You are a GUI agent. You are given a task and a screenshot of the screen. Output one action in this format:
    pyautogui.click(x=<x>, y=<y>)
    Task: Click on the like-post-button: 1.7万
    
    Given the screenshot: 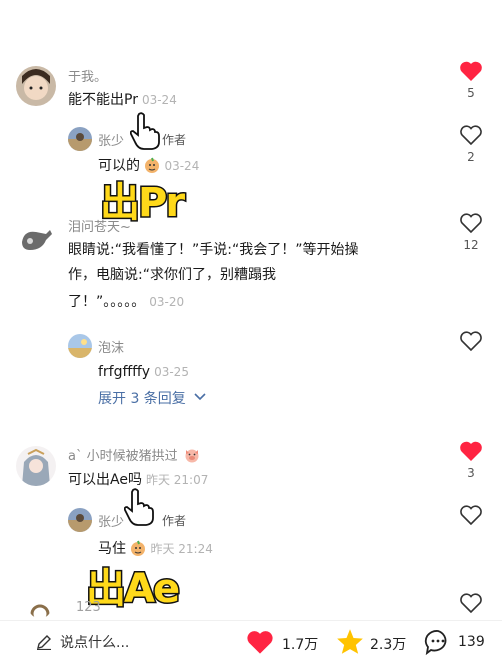 What is the action you would take?
    pyautogui.click(x=286, y=642)
    